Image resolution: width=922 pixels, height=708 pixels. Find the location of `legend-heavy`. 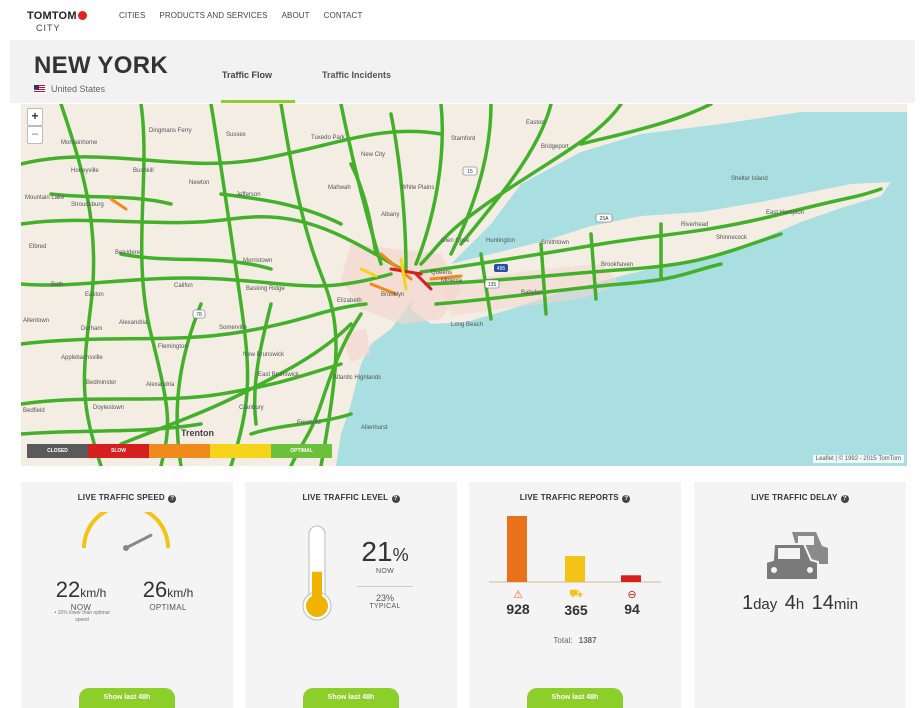

legend-heavy is located at coordinates (179, 451).